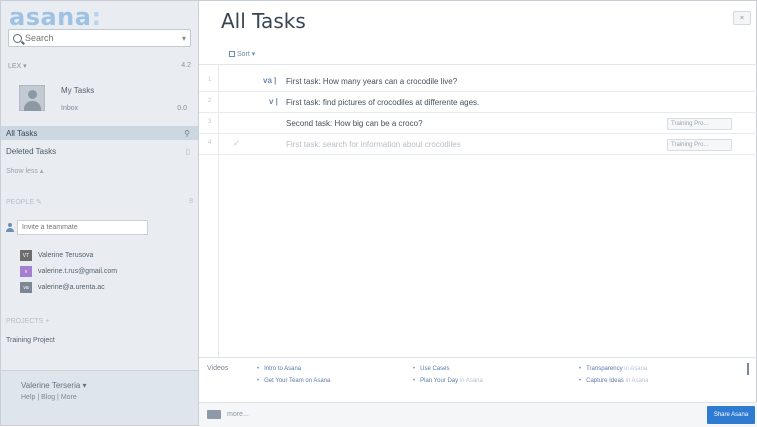 Image resolution: width=757 pixels, height=427 pixels. I want to click on row-number: 3, so click(210, 122).